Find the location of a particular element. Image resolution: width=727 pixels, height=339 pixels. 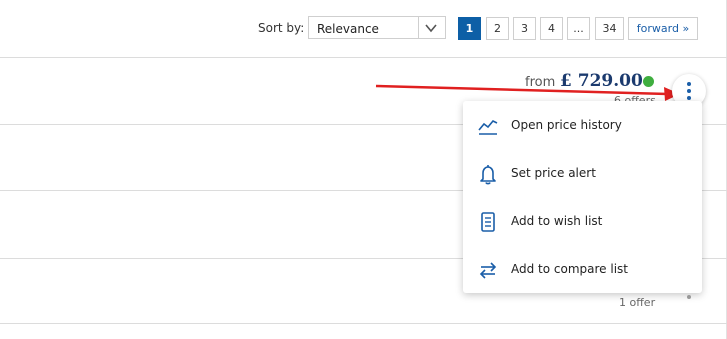

menu-item-compare-list: Add to compare list is located at coordinates (582, 270).